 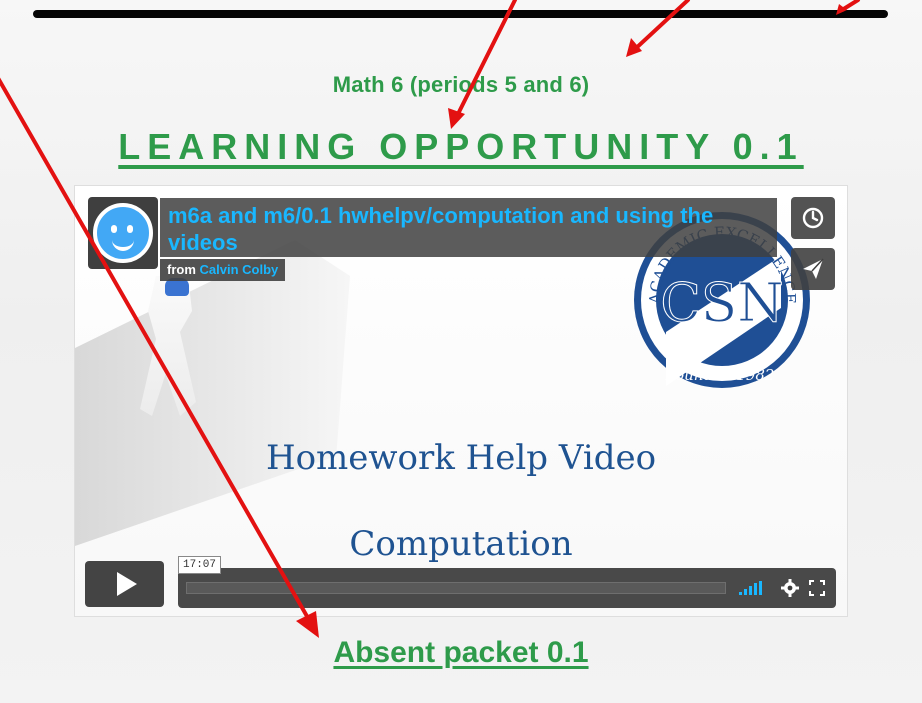 What do you see at coordinates (461, 458) in the screenshot?
I see `slide-title: Homework Help Video` at bounding box center [461, 458].